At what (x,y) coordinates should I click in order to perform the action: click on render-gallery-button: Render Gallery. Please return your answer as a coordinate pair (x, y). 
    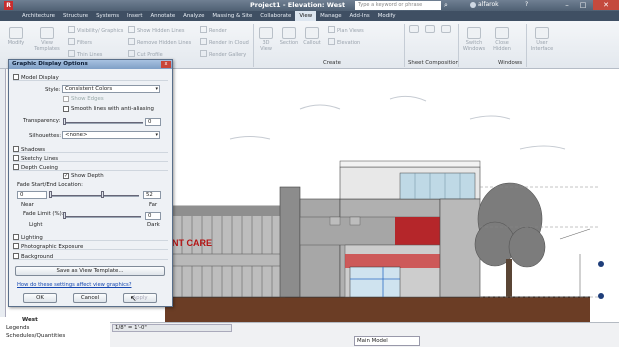
    Looking at the image, I should click on (223, 54).